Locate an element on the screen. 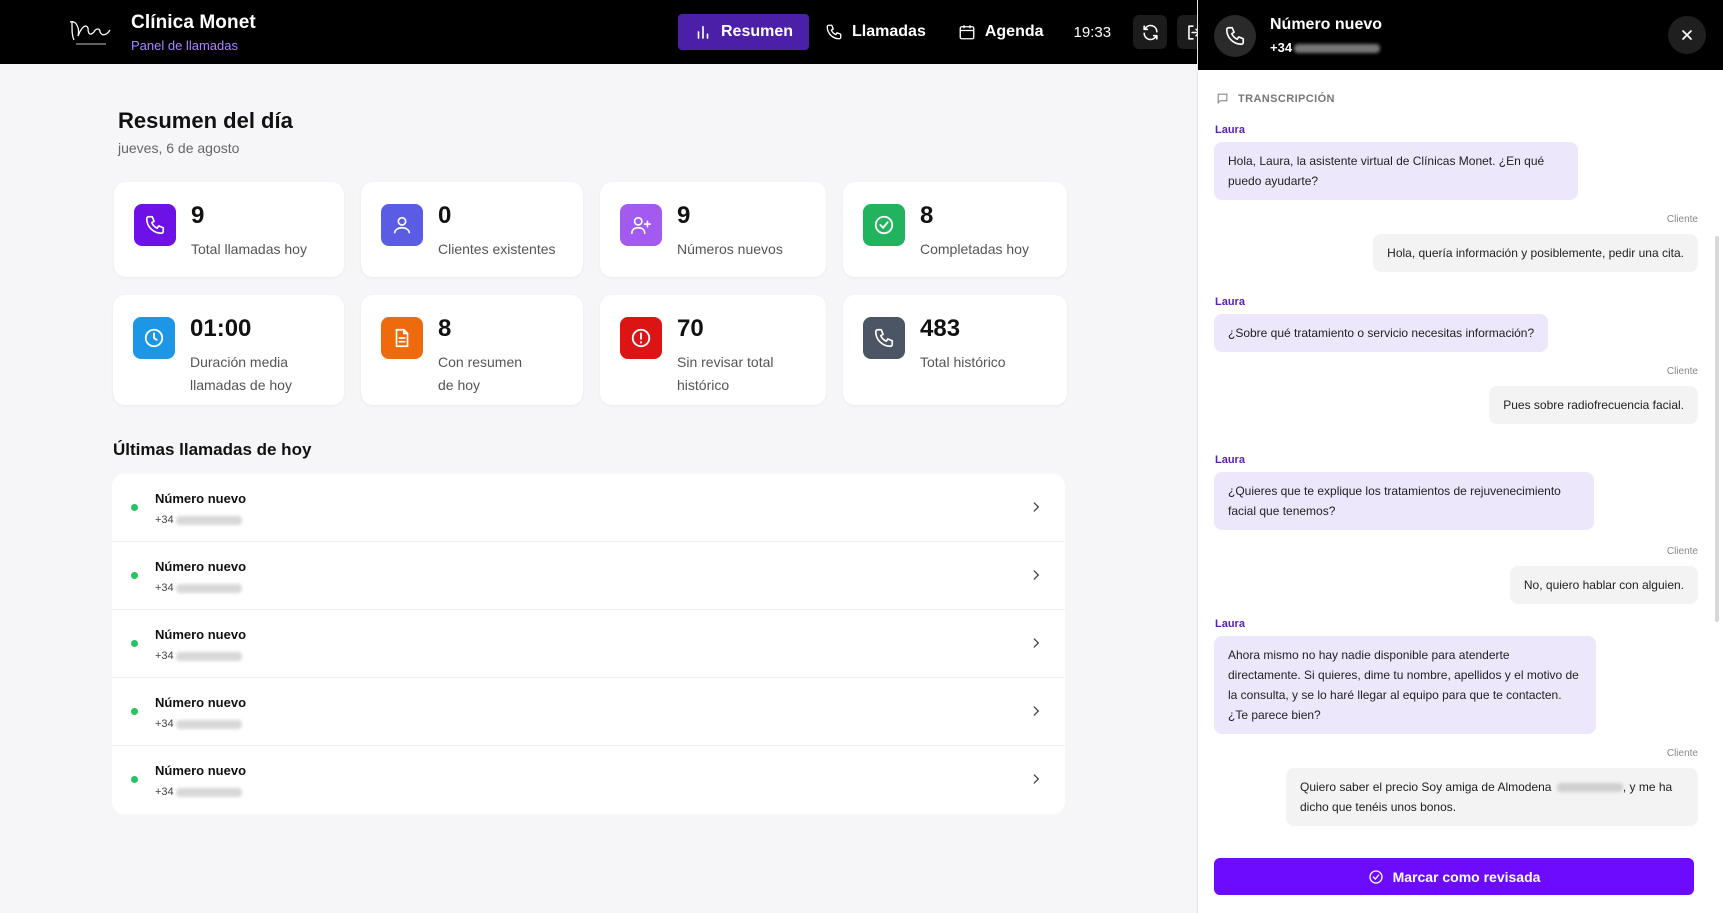 The width and height of the screenshot is (1723, 913). stat-card-completed: 8 Completadas hoy is located at coordinates (955, 229).